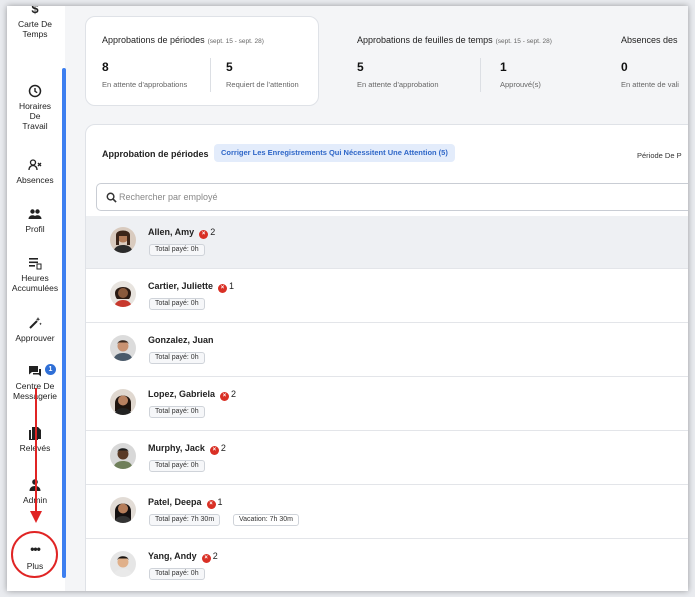 Image resolution: width=695 pixels, height=597 pixels. Describe the element at coordinates (360, 67) in the screenshot. I see `timesheet-pending-count: 5` at that location.